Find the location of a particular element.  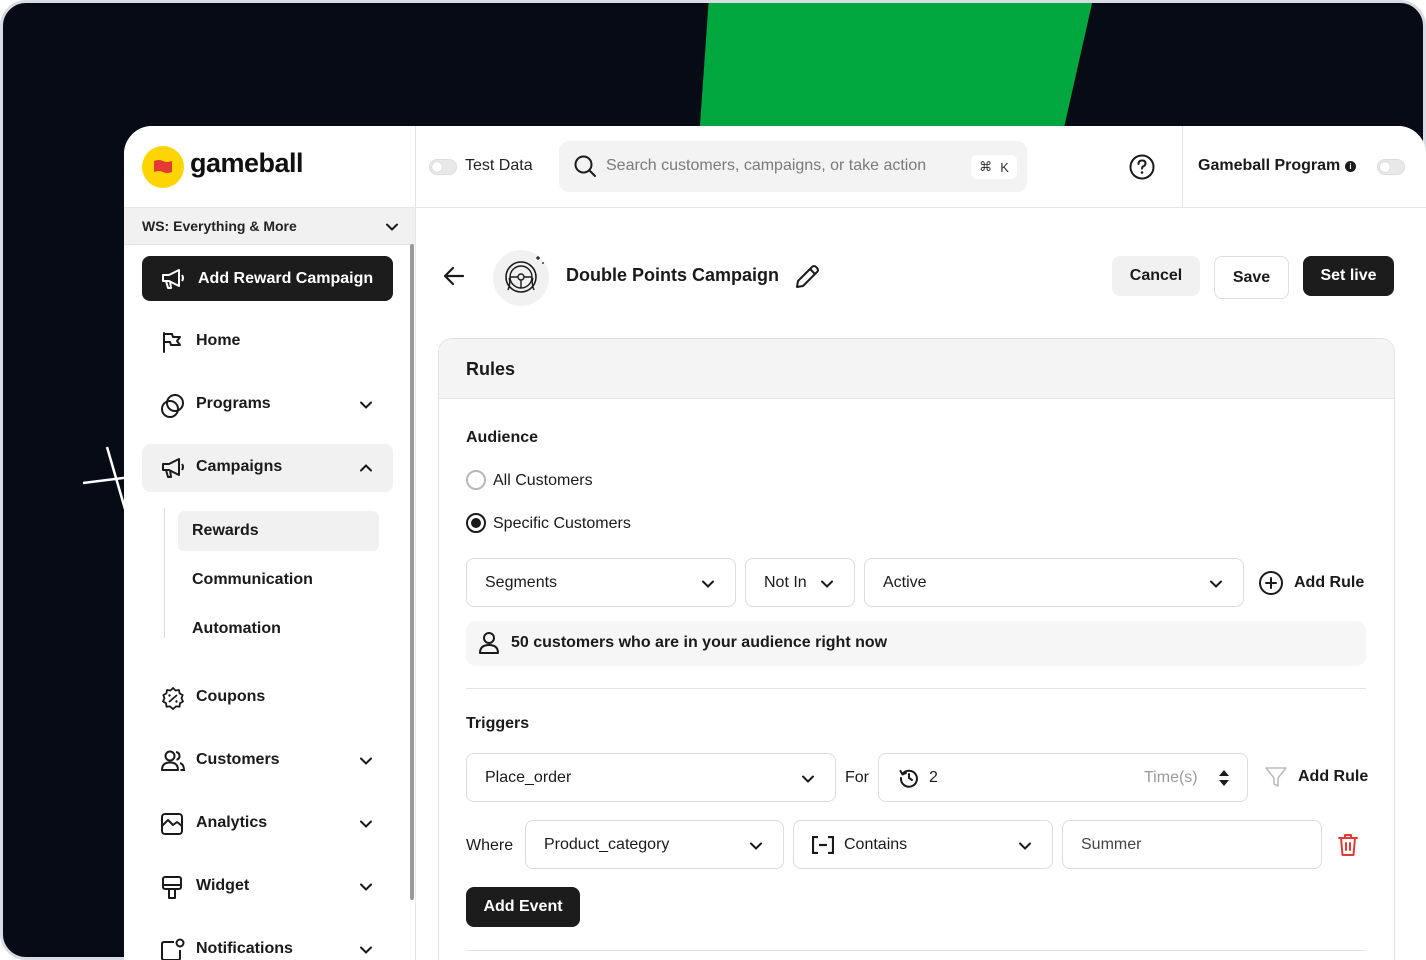

sort-arrows-icon is located at coordinates (1224, 778).